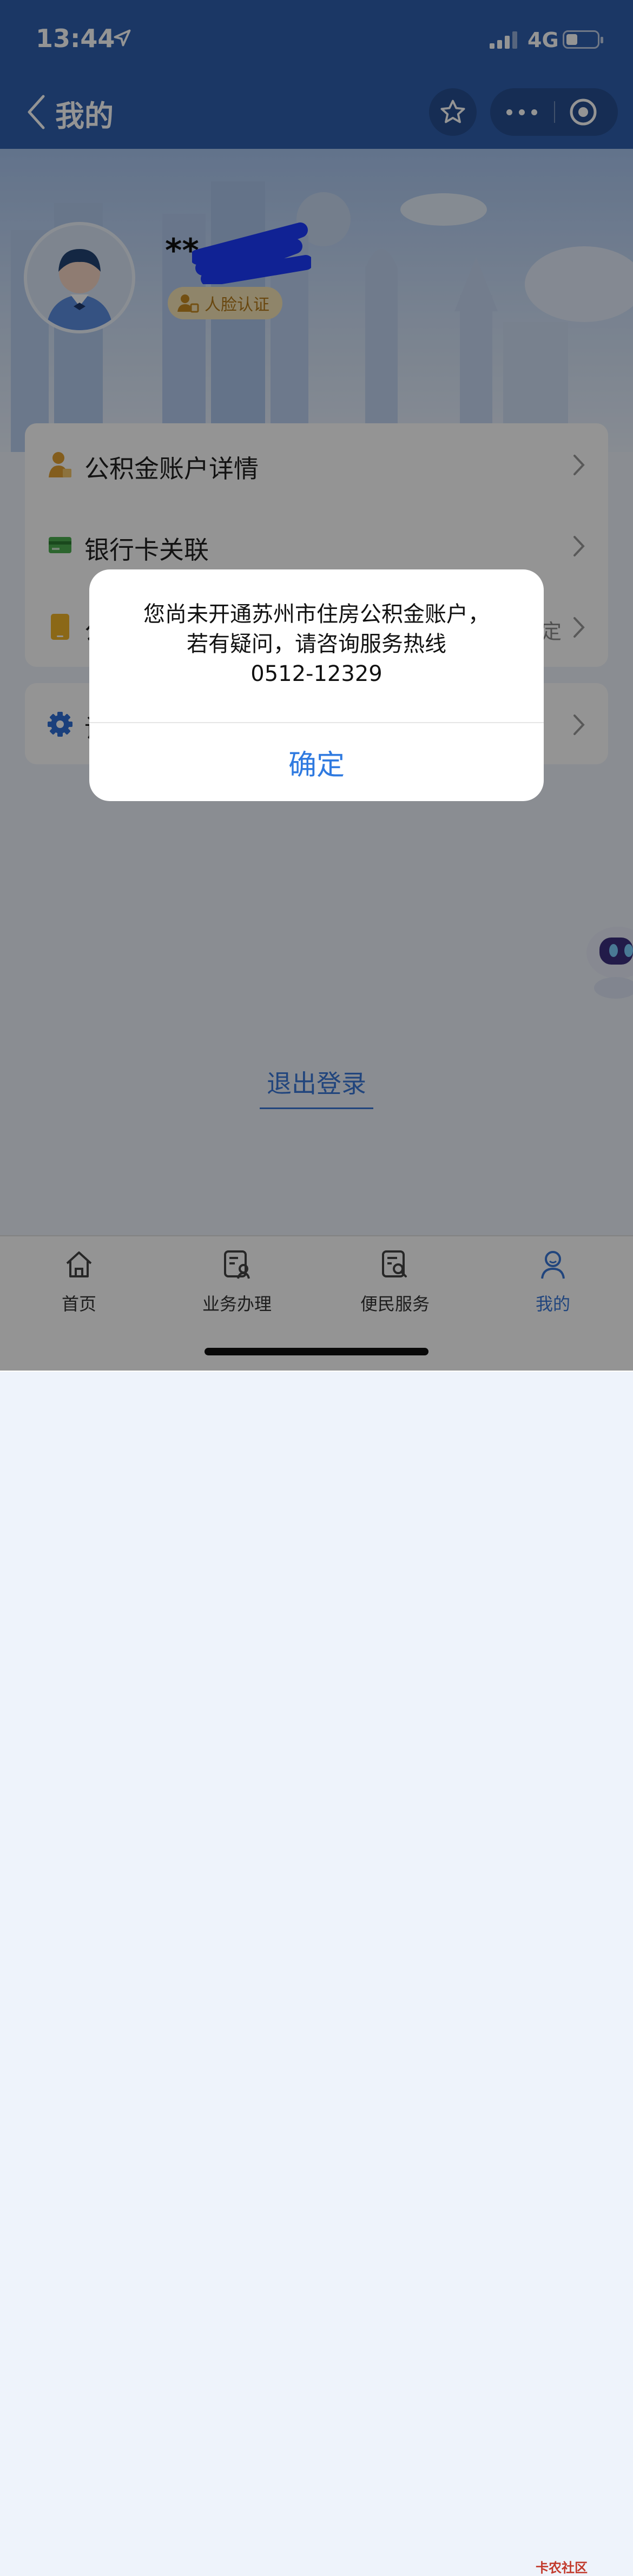 The height and width of the screenshot is (2576, 633). Describe the element at coordinates (316, 762) in the screenshot. I see `confirm-button: 确定` at that location.